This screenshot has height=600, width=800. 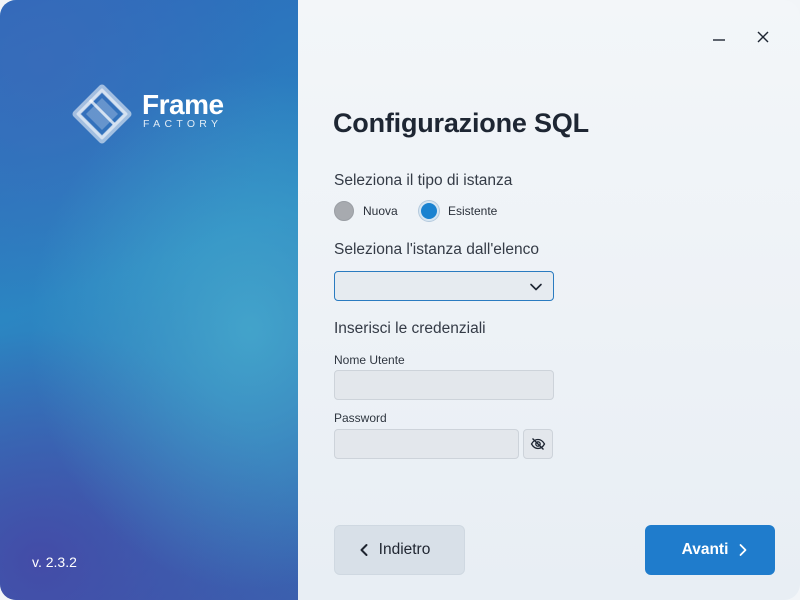 What do you see at coordinates (705, 549) in the screenshot?
I see `next-button-label: Avanti` at bounding box center [705, 549].